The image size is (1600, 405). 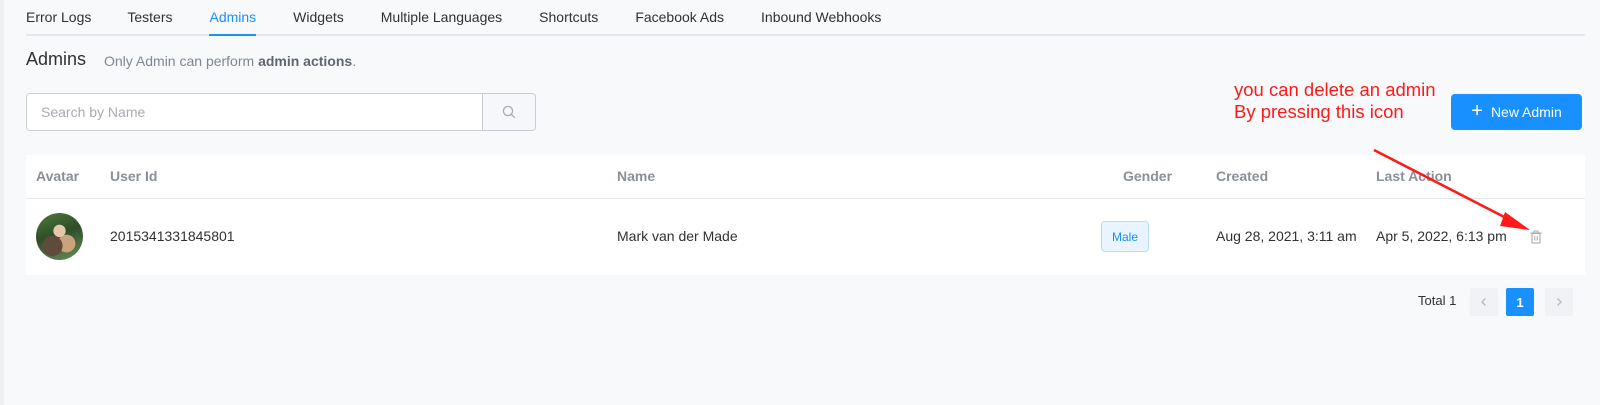 What do you see at coordinates (2, 202) in the screenshot?
I see `left-edge` at bounding box center [2, 202].